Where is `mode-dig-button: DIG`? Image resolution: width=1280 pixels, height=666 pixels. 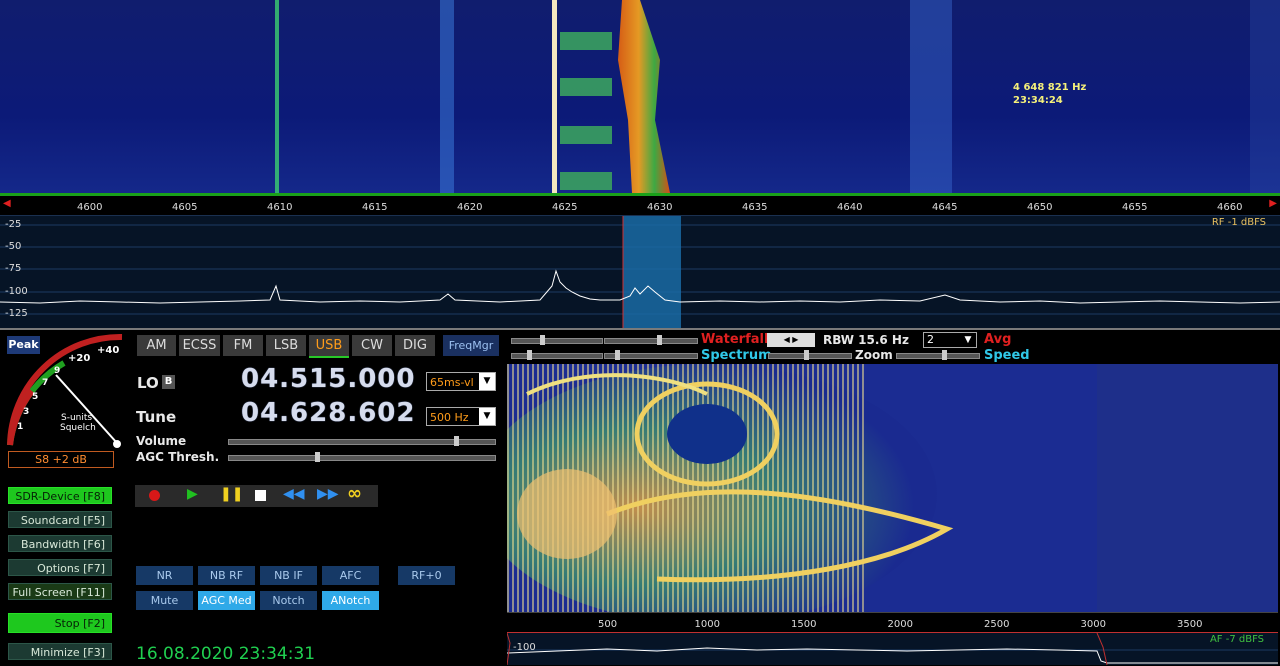
mode-dig-button: DIG is located at coordinates (415, 345).